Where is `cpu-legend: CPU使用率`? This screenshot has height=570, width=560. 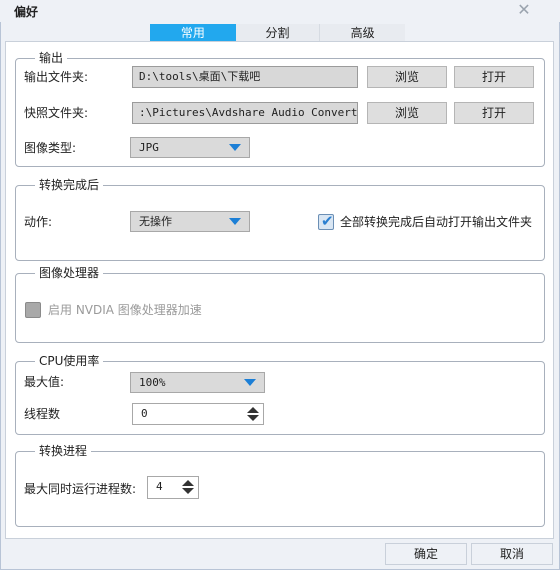
cpu-legend: CPU使用率 is located at coordinates (69, 361).